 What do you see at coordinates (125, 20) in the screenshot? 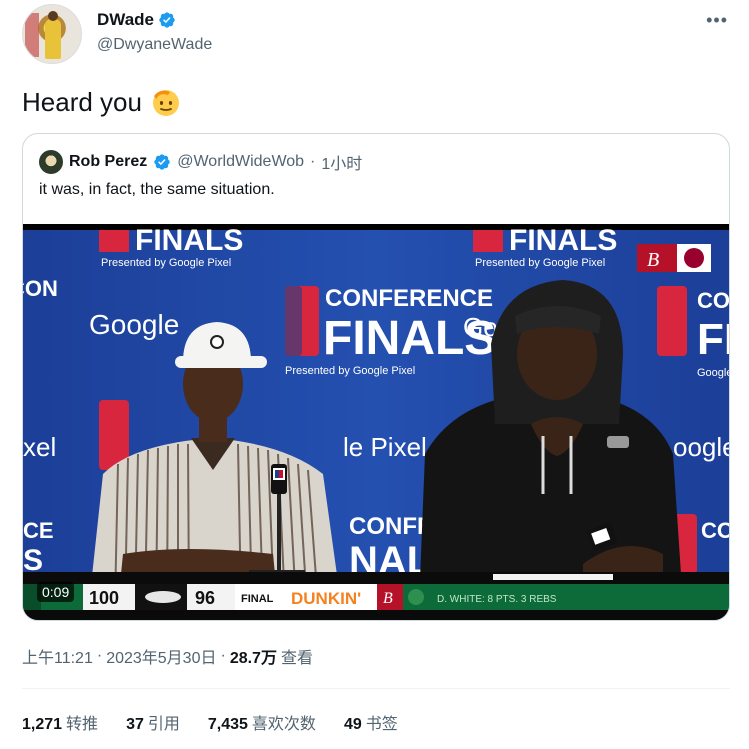
I see `author-display-name: DWade` at bounding box center [125, 20].